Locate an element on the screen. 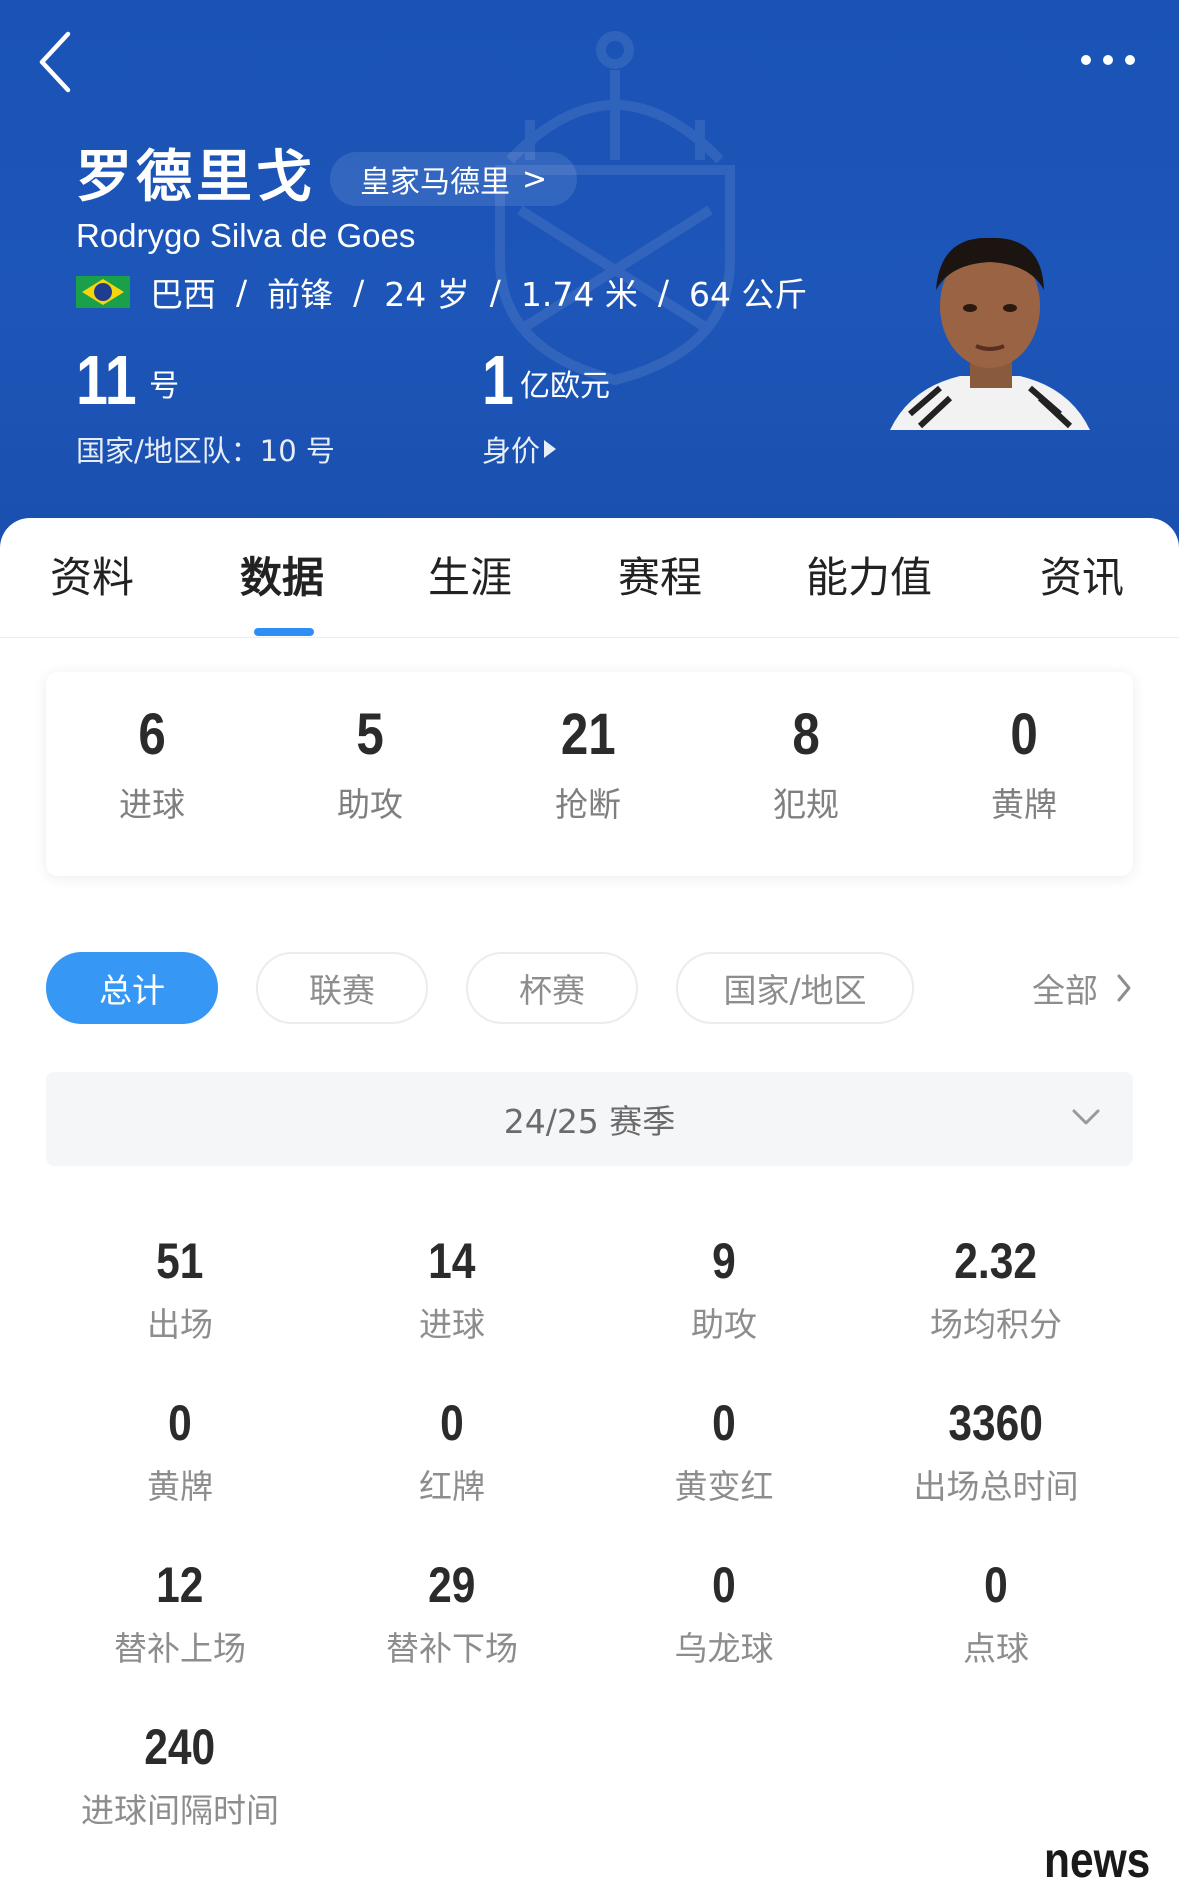  stat-item: 9 助攻 is located at coordinates (724, 1289).